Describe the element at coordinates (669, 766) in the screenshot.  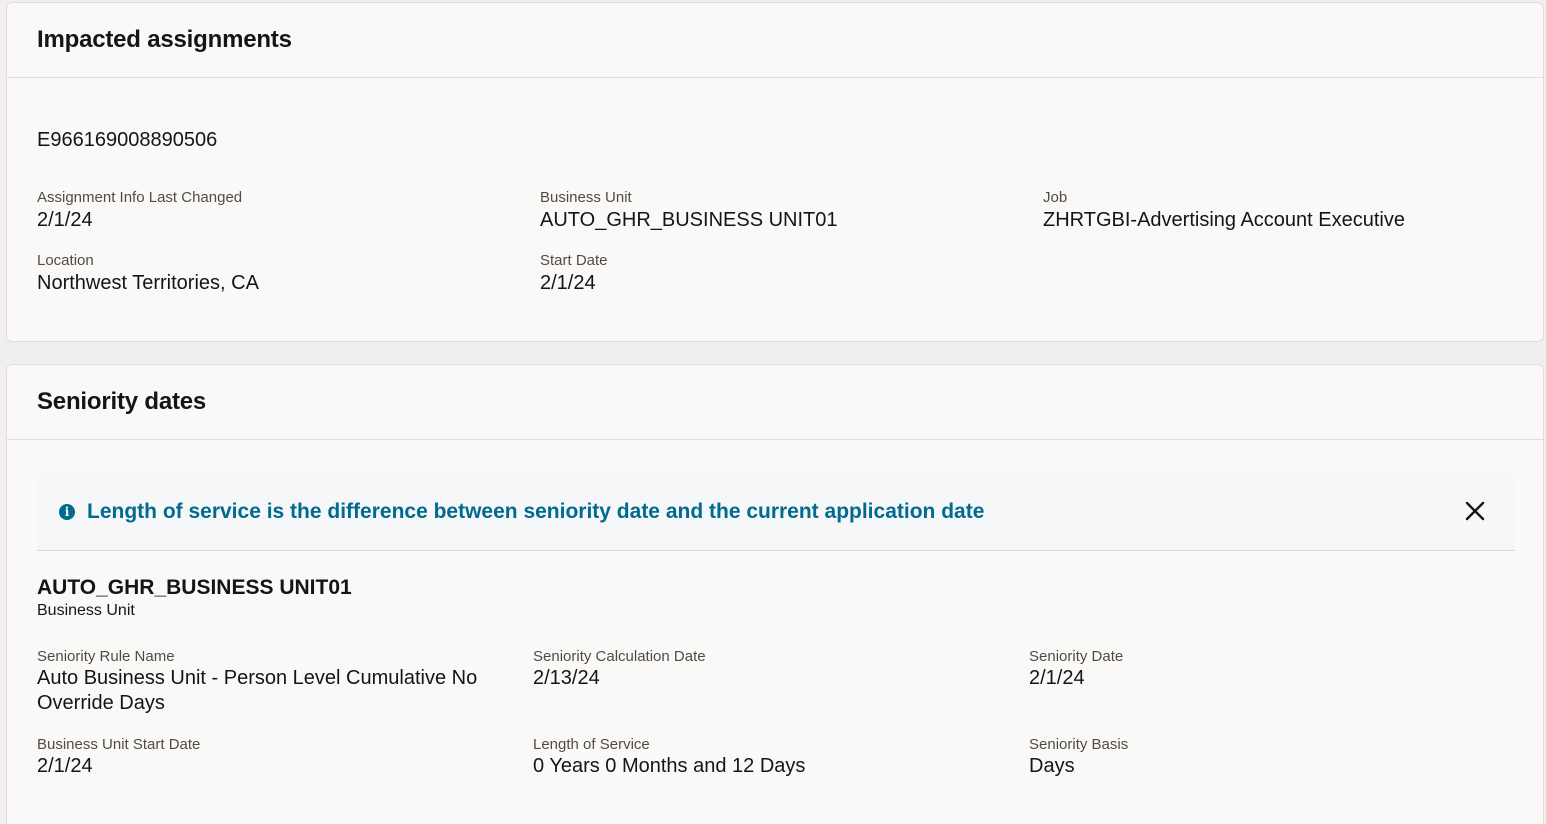
I see `length-of-service-value: 0 Years 0 Months and 12 Days` at that location.